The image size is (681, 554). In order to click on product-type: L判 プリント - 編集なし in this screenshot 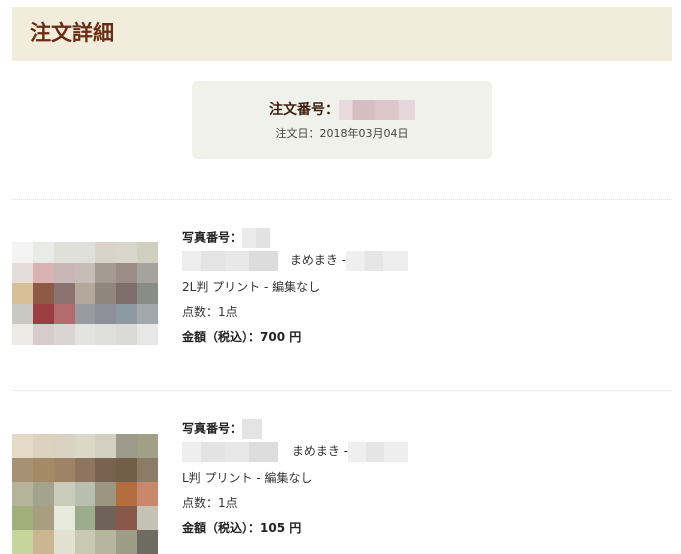, I will do `click(247, 478)`.